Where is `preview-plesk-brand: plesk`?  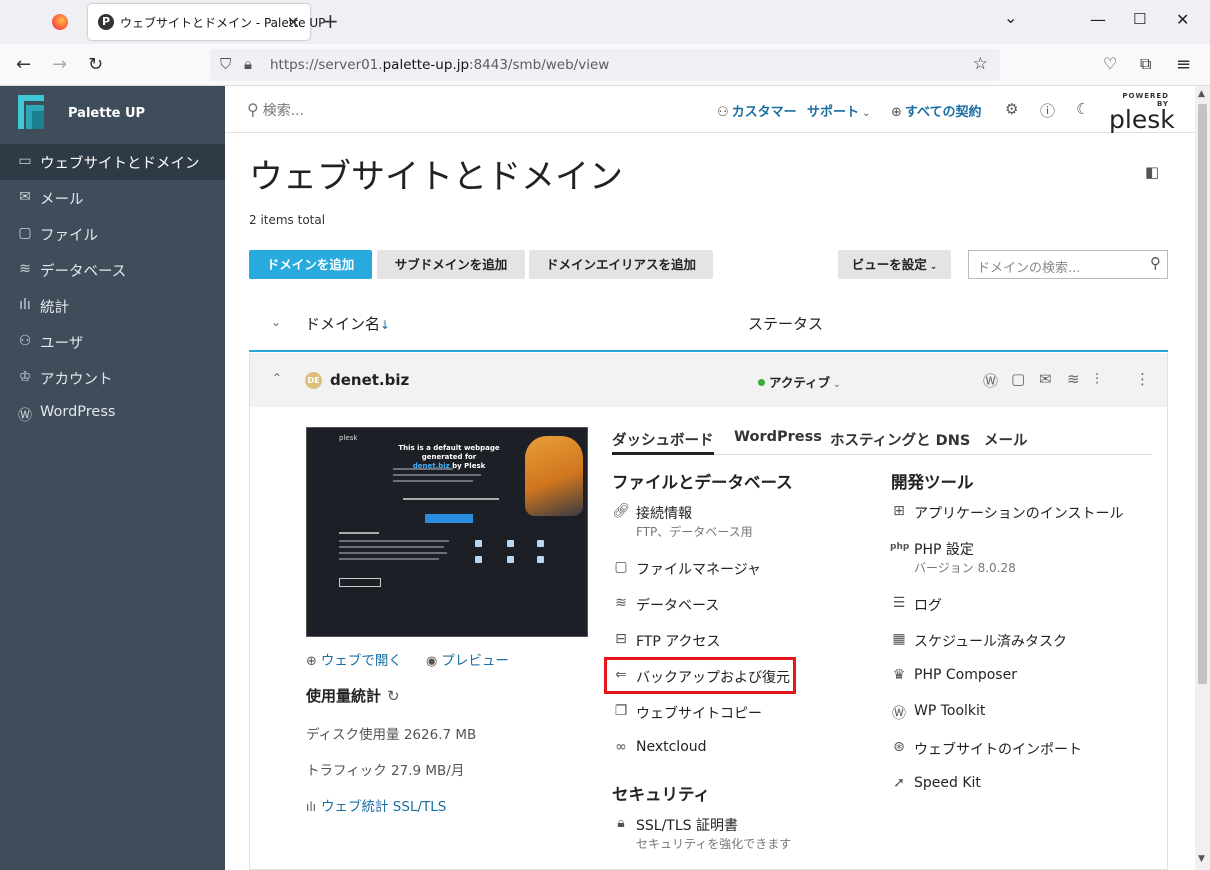
preview-plesk-brand: plesk is located at coordinates (348, 438).